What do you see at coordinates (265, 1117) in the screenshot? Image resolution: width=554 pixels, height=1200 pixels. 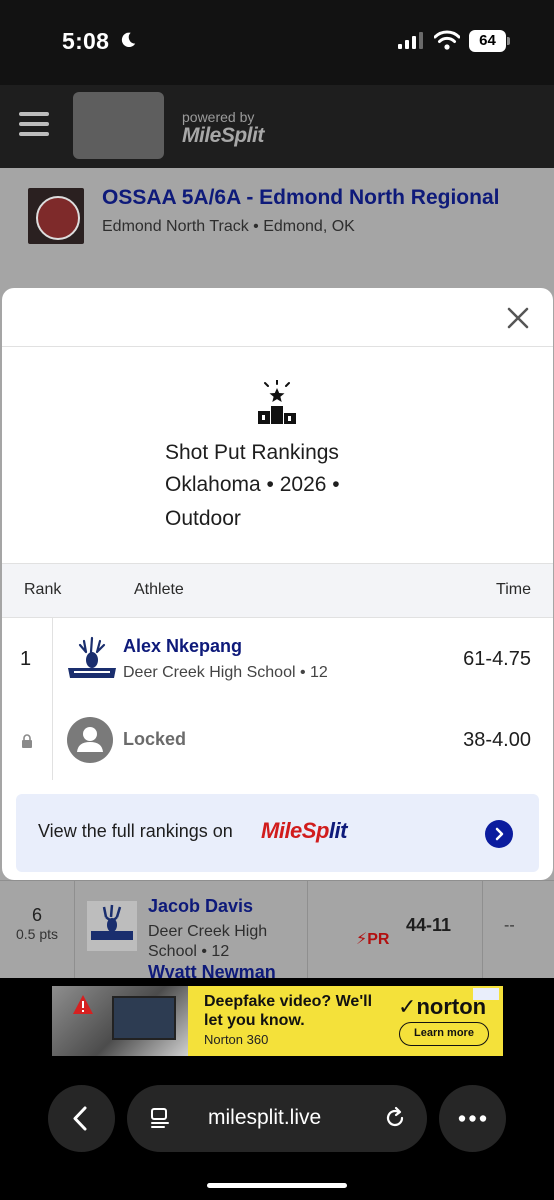 I see `url-text: milesplit.live` at bounding box center [265, 1117].